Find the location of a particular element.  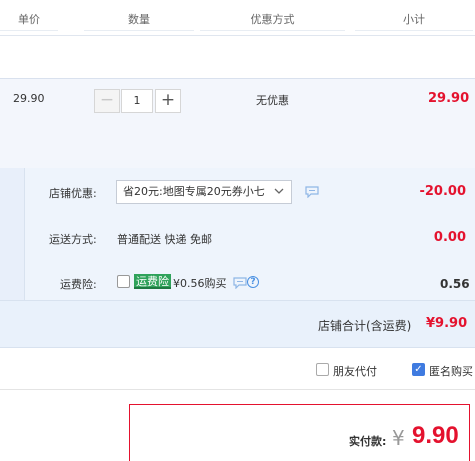

friend-pay-checkbox is located at coordinates (322, 369).